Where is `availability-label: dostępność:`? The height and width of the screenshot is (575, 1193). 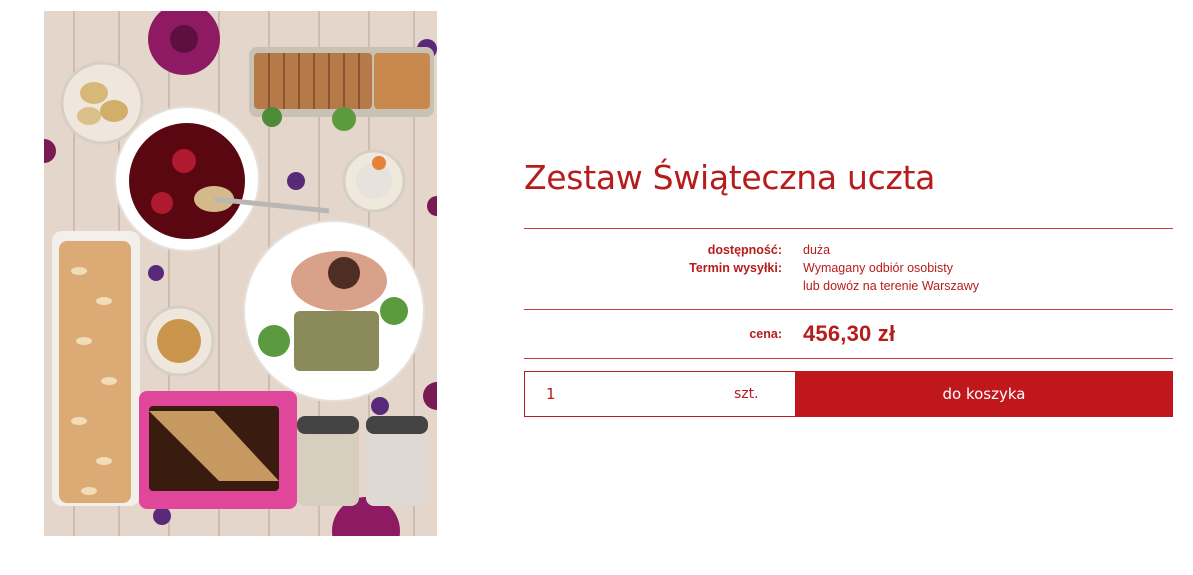 availability-label: dostępność: is located at coordinates (744, 250).